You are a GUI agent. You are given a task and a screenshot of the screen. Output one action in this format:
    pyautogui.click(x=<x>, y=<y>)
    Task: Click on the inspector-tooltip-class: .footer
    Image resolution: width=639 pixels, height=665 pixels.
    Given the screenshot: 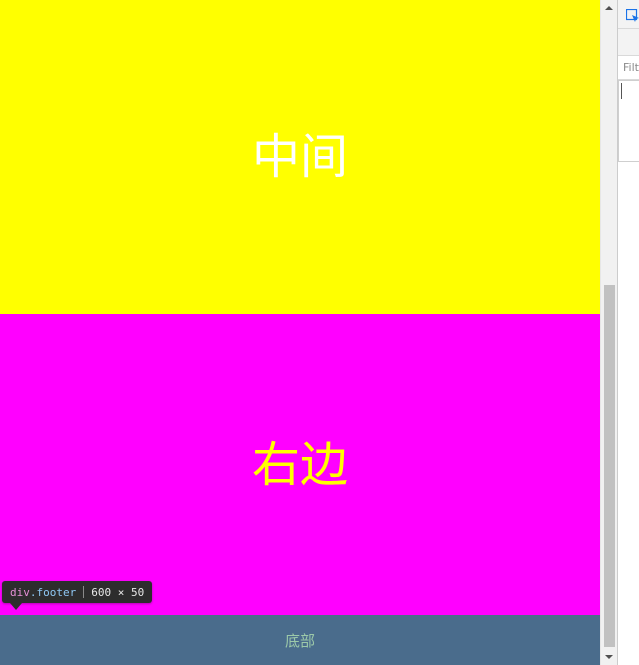 What is the action you would take?
    pyautogui.click(x=53, y=592)
    